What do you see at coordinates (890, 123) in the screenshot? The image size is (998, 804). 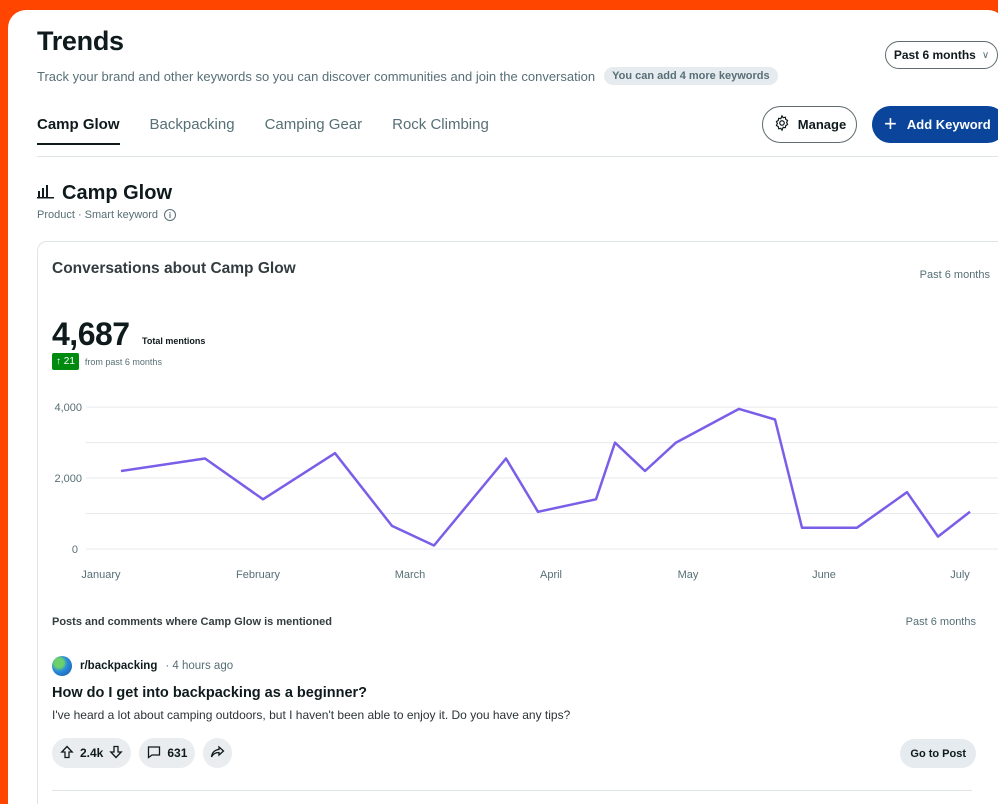 I see `plus-icon: +` at bounding box center [890, 123].